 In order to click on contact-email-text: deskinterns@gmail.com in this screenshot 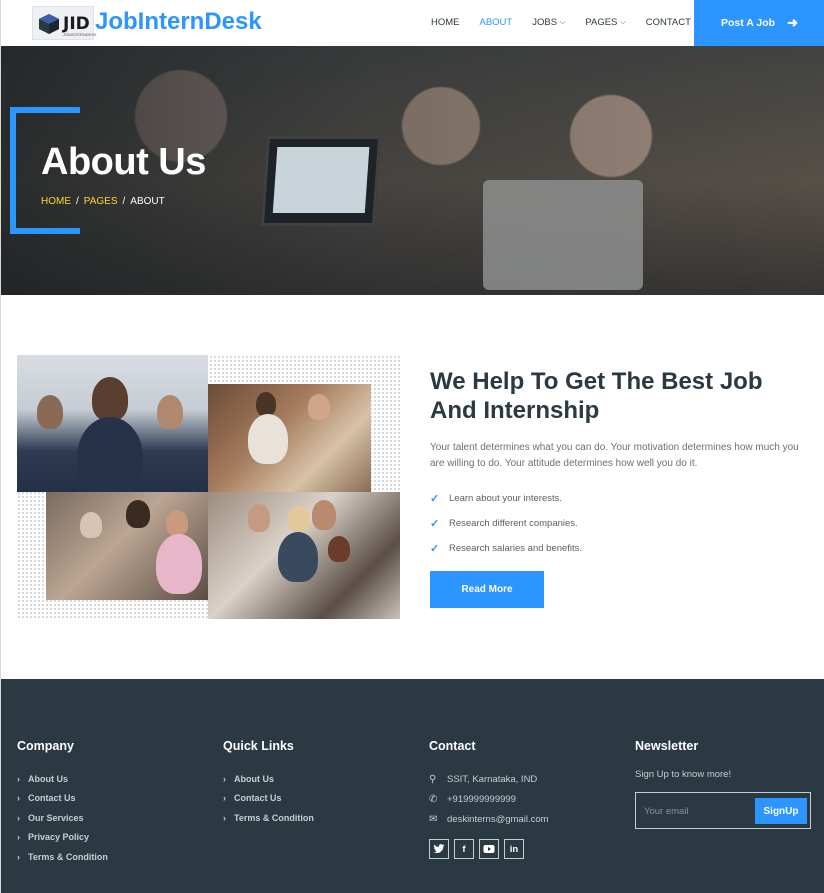, I will do `click(498, 819)`.